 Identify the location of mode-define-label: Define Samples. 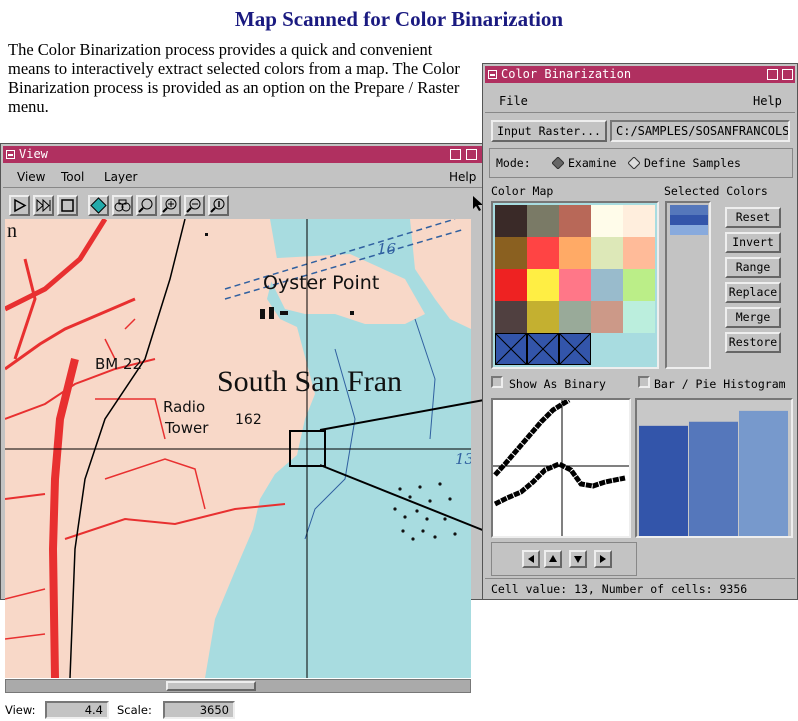
(692, 163).